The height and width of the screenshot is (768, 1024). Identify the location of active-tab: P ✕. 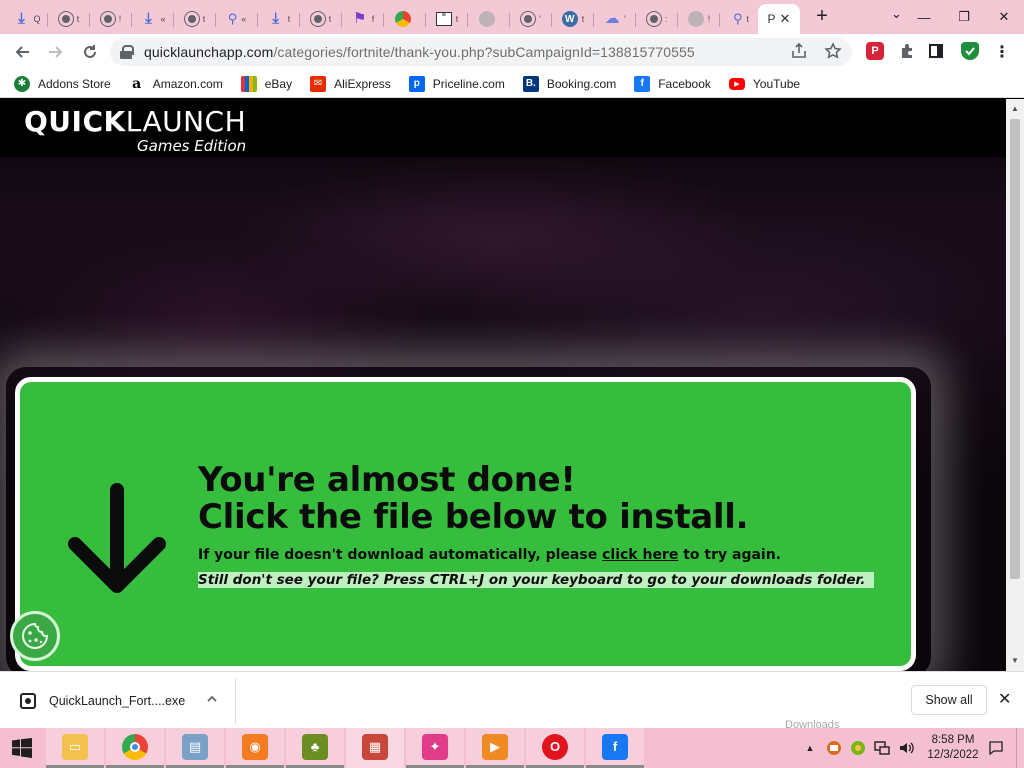
(779, 19).